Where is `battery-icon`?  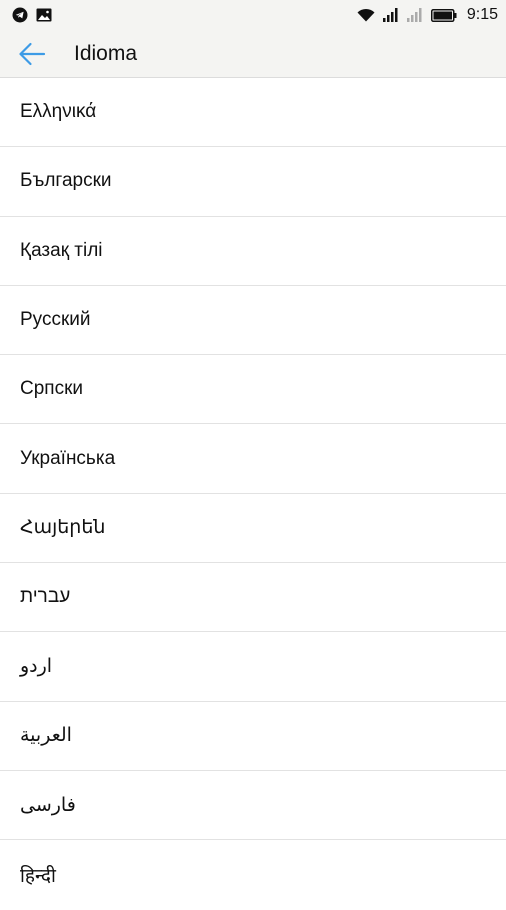 battery-icon is located at coordinates (443, 15).